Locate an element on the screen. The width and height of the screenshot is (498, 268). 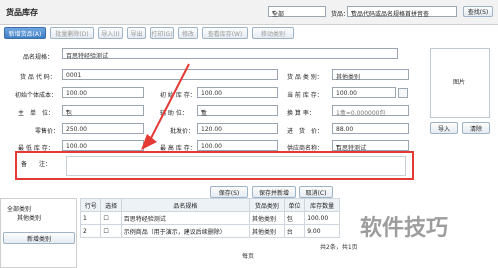
image-label: 图片 is located at coordinates (459, 82).